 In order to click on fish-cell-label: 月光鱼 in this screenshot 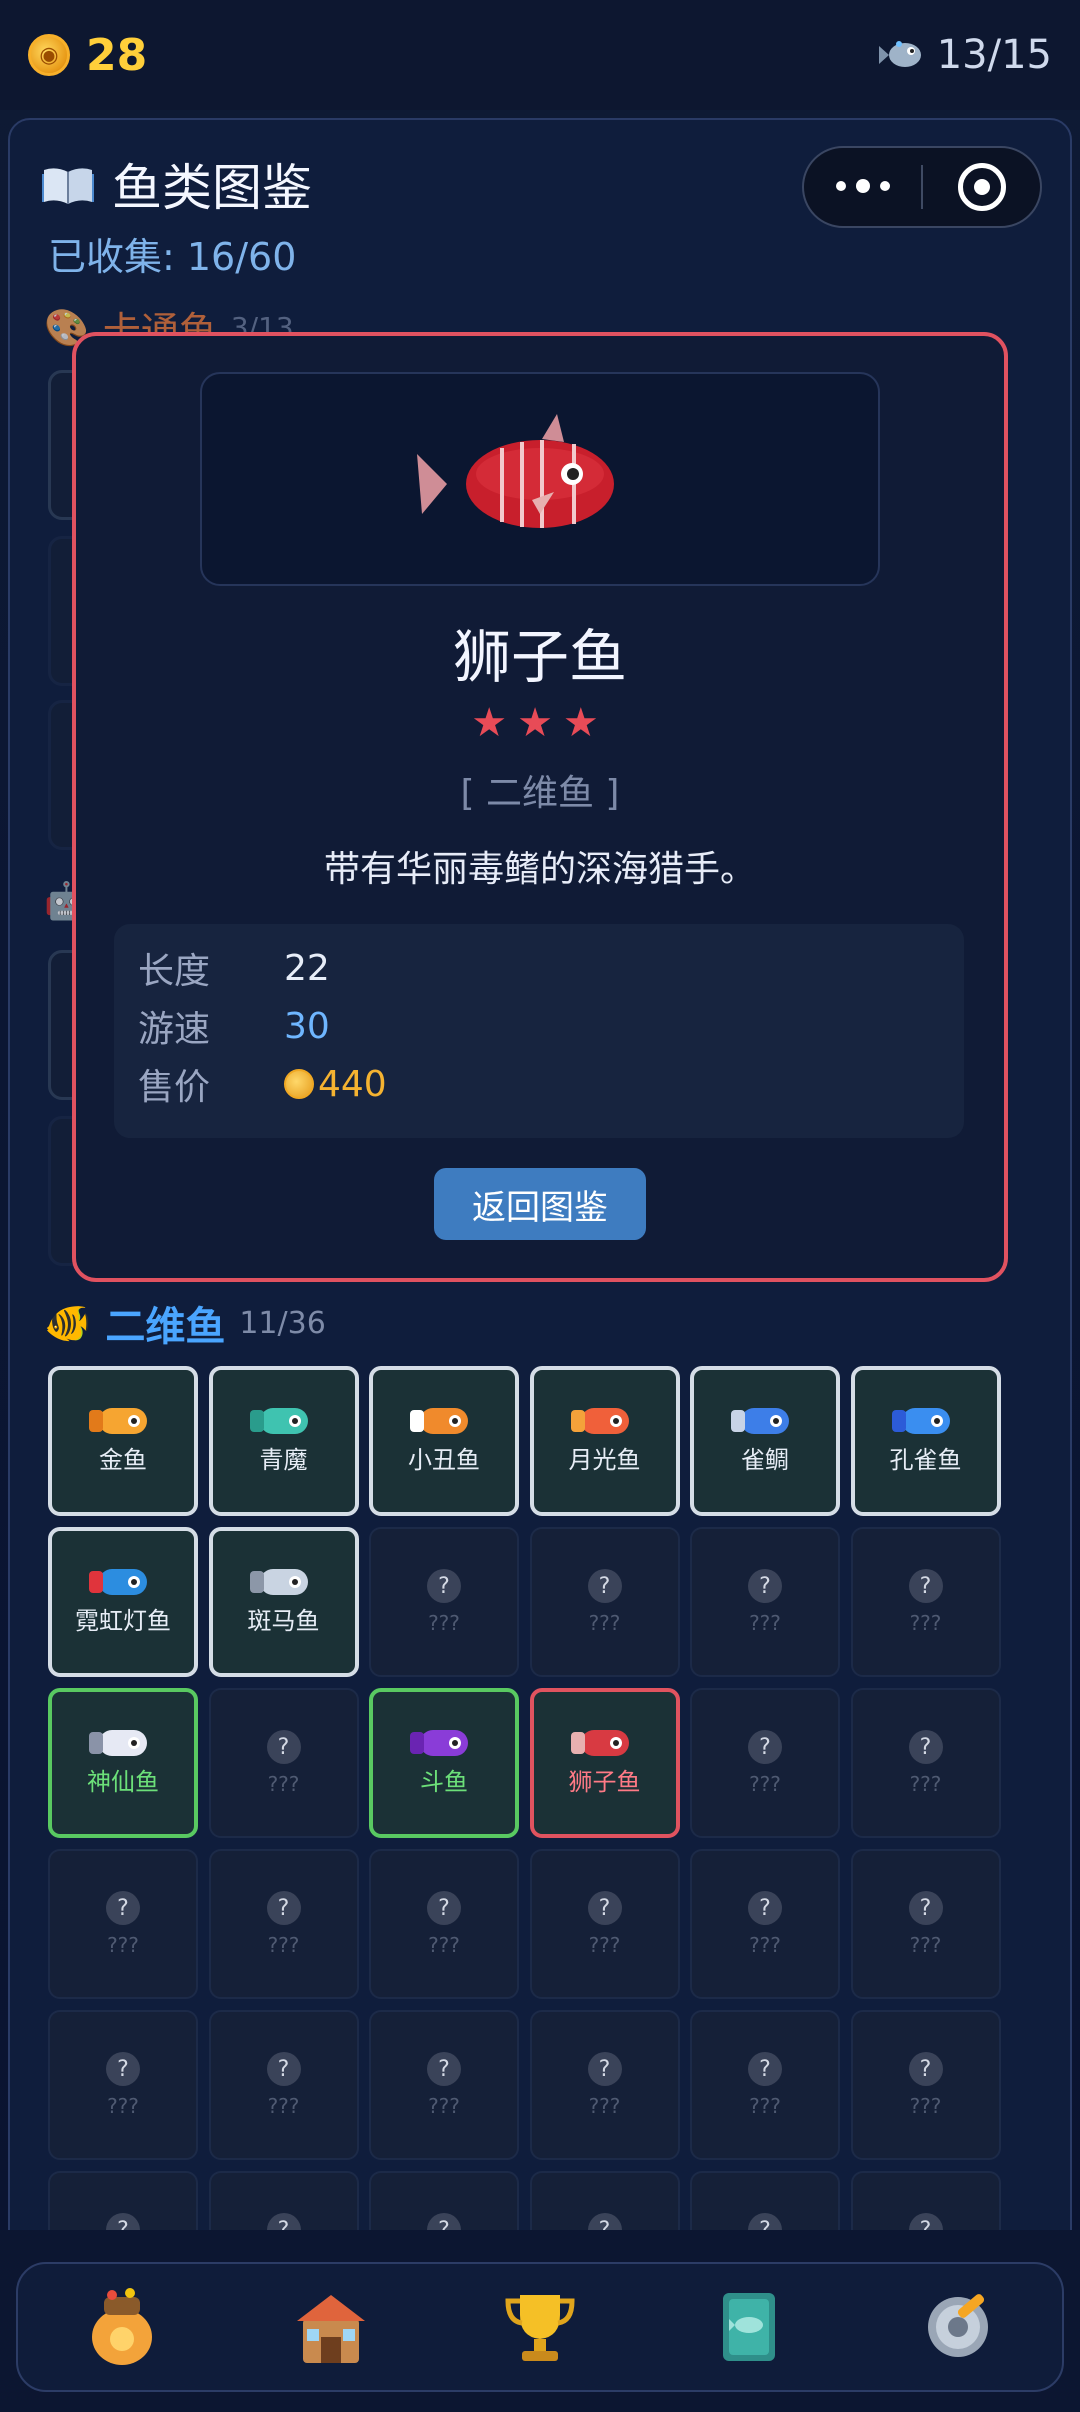, I will do `click(604, 1459)`.